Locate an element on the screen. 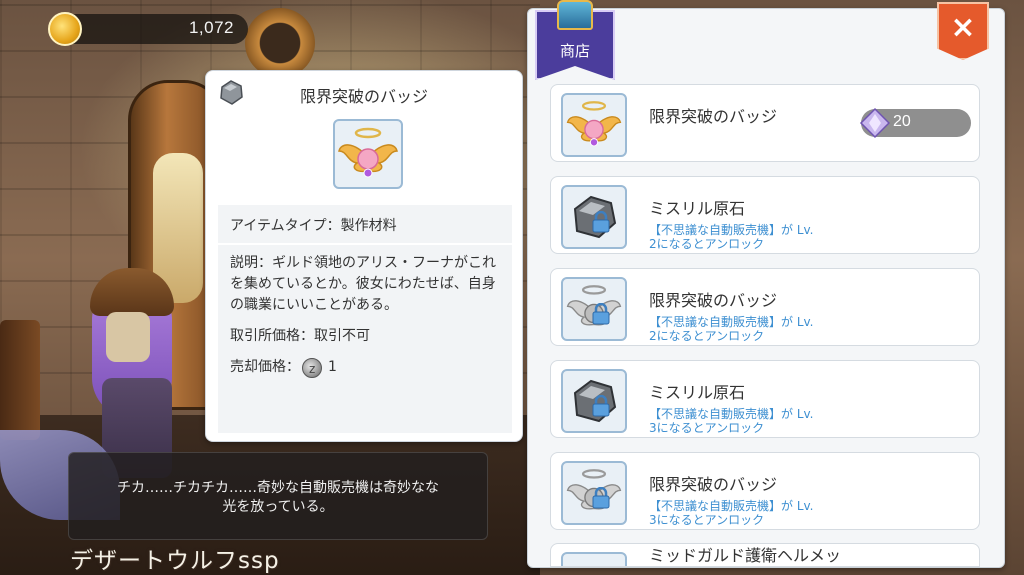 This screenshot has width=1024, height=575. item-type-section: アイテムタイプ：製作材料 is located at coordinates (365, 224).